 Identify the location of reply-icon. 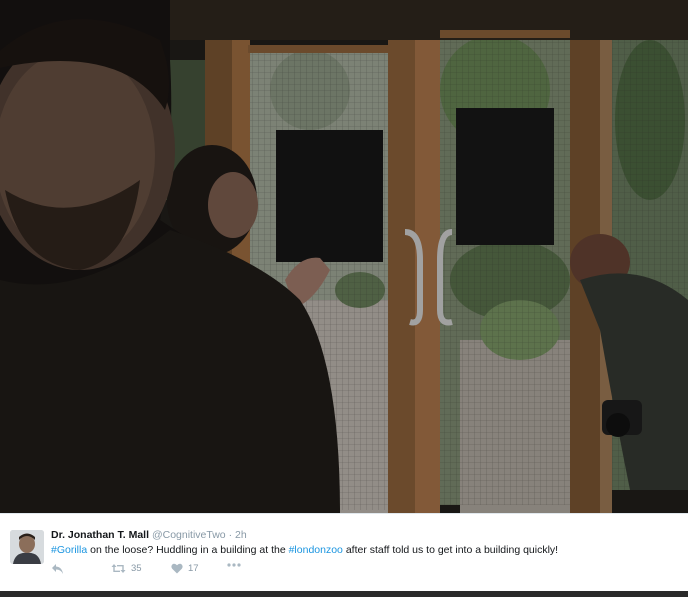
(57, 569).